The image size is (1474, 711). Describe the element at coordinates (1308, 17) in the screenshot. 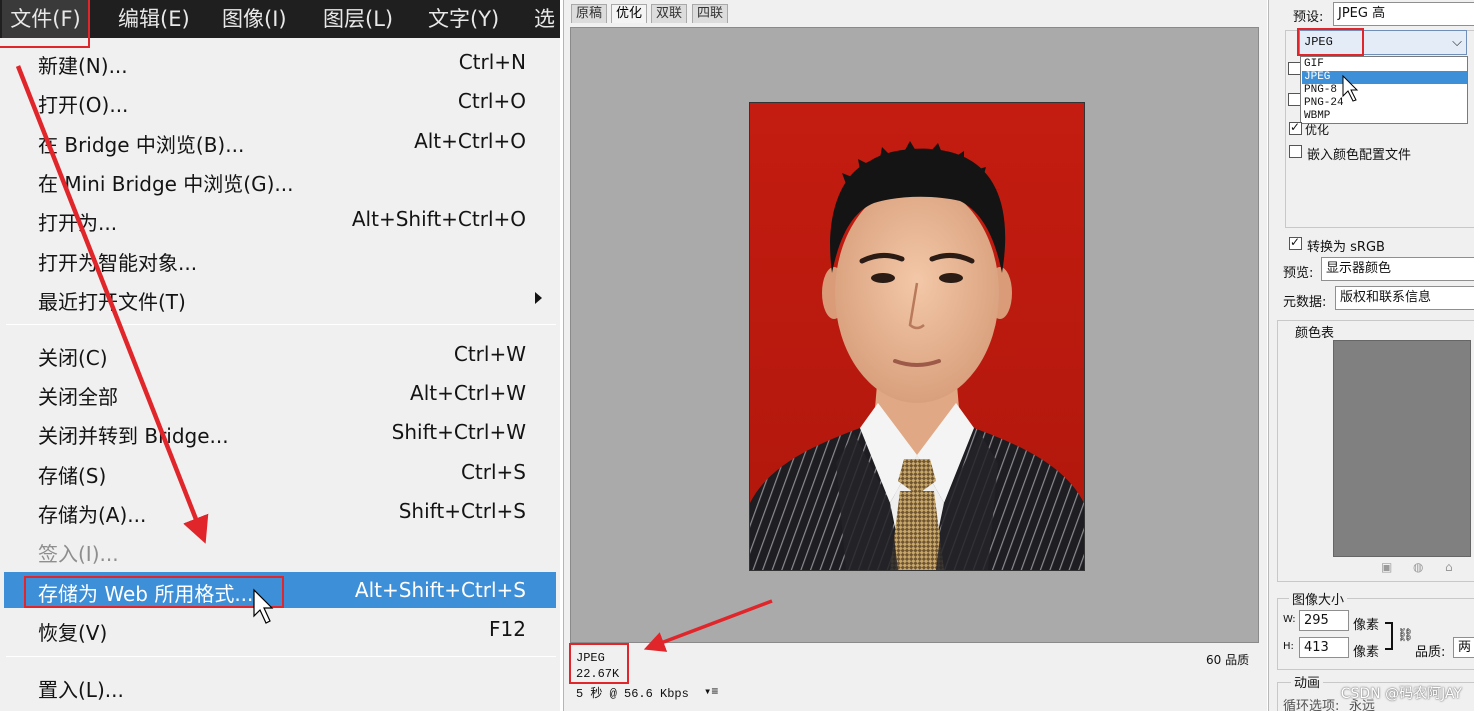

I see `preset-label: 预设:` at that location.